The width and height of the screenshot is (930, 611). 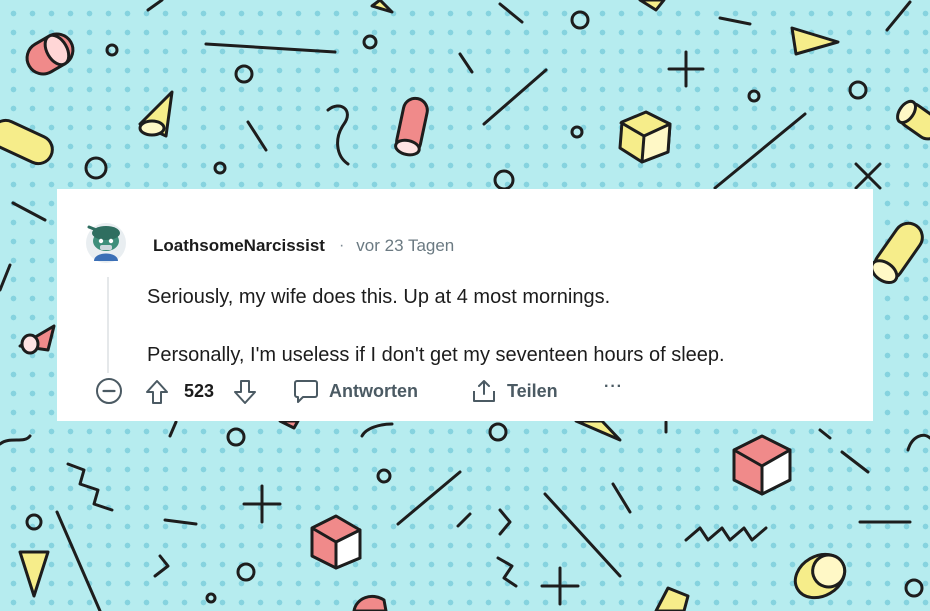 I want to click on share-icon, so click(x=484, y=391).